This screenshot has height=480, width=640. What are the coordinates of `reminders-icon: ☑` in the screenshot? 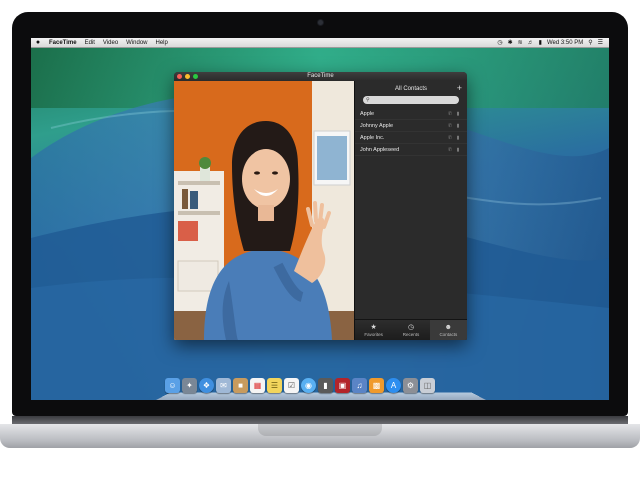 It's located at (291, 385).